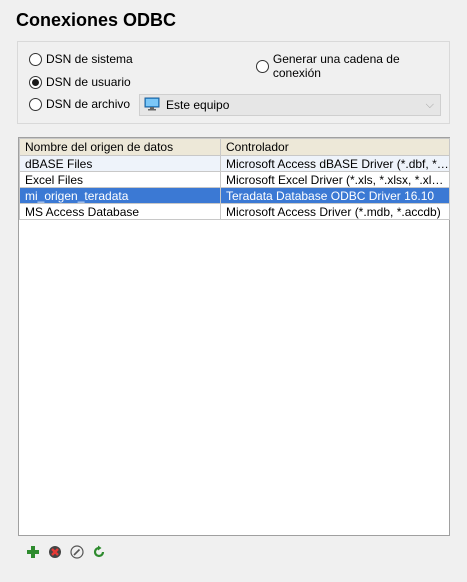 The image size is (467, 582). I want to click on cell-driver: Teradata Database ODBC Driver 16.10, so click(335, 195).